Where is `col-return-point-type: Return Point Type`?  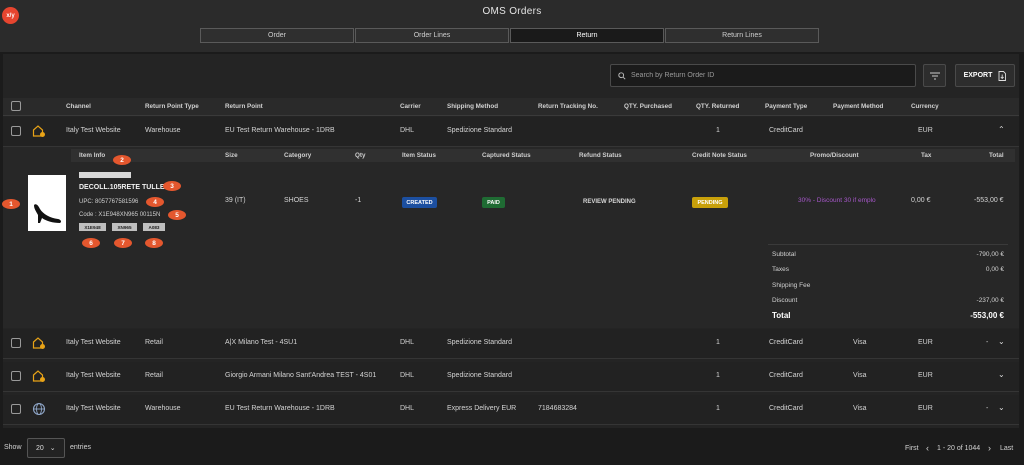
col-return-point-type: Return Point Type is located at coordinates (172, 106).